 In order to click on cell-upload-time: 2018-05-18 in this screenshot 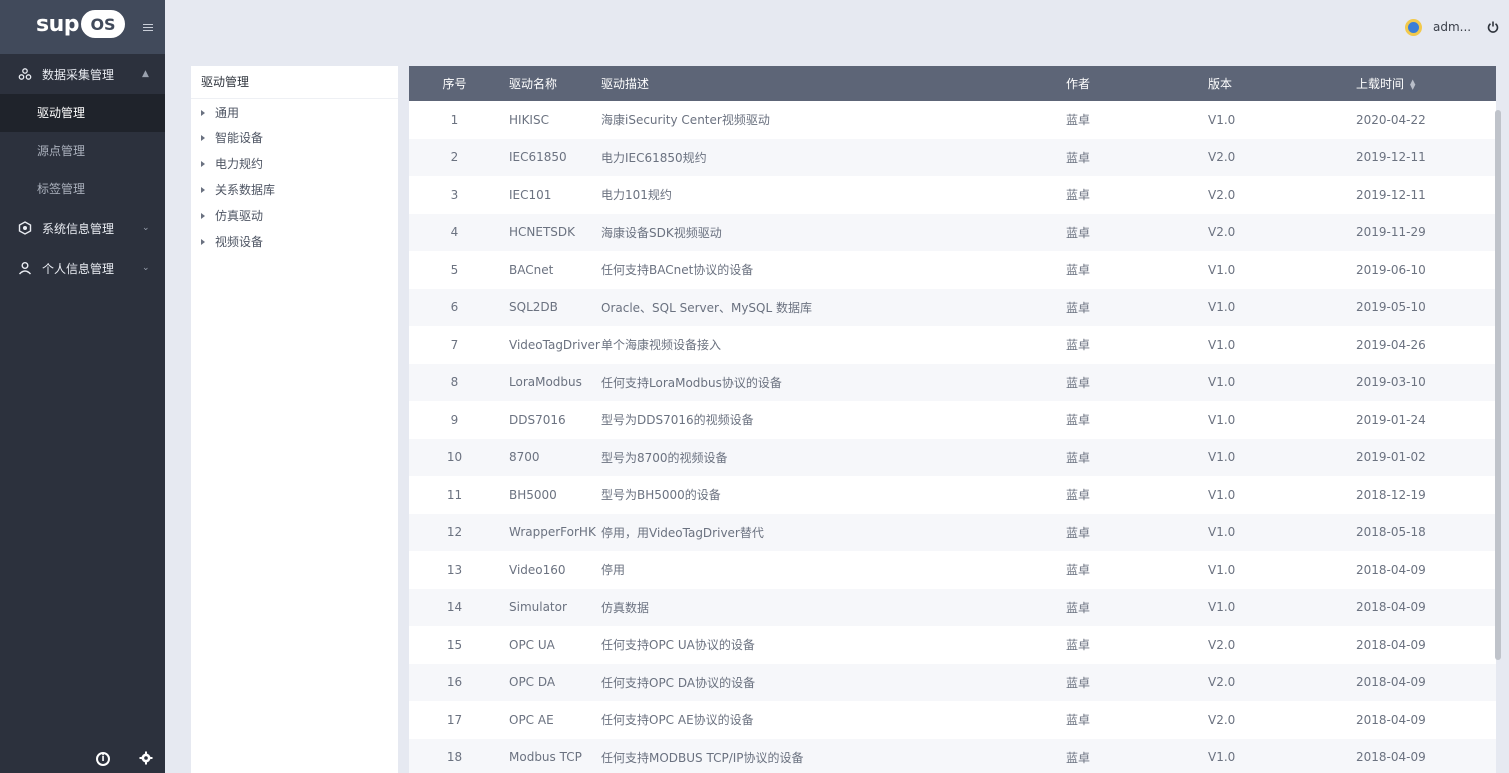, I will do `click(1391, 532)`.